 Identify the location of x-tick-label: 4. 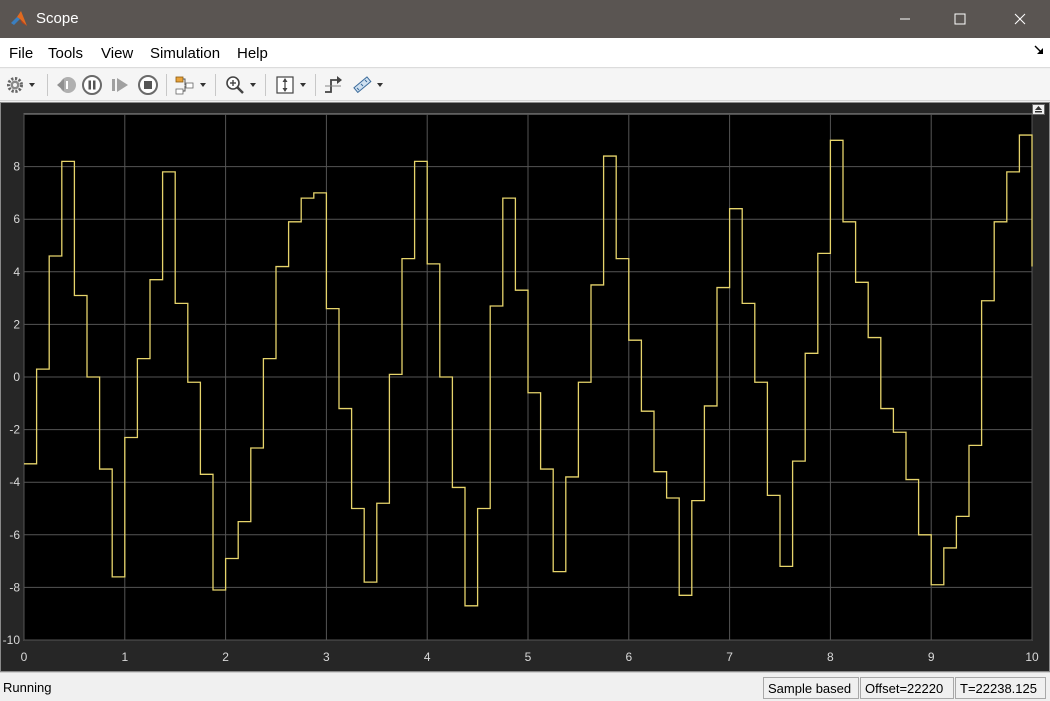
(427, 657).